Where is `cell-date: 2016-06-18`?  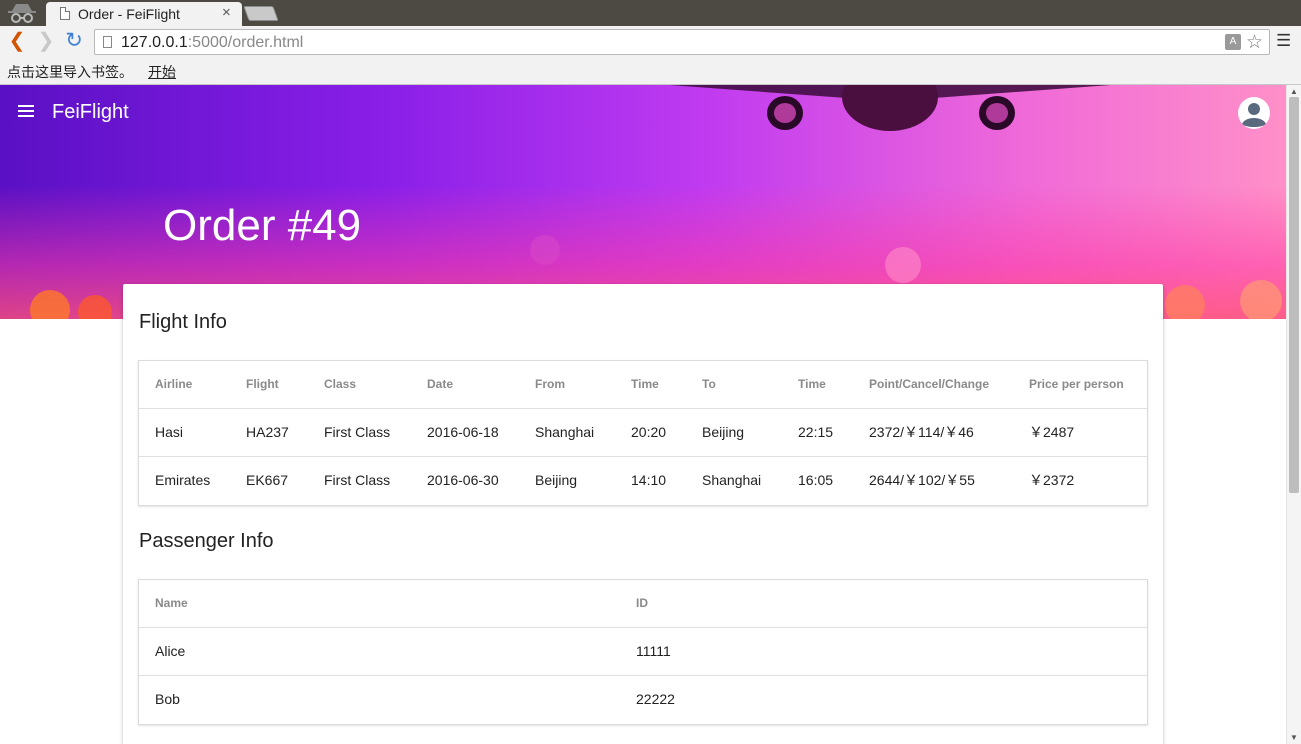 cell-date: 2016-06-18 is located at coordinates (463, 432).